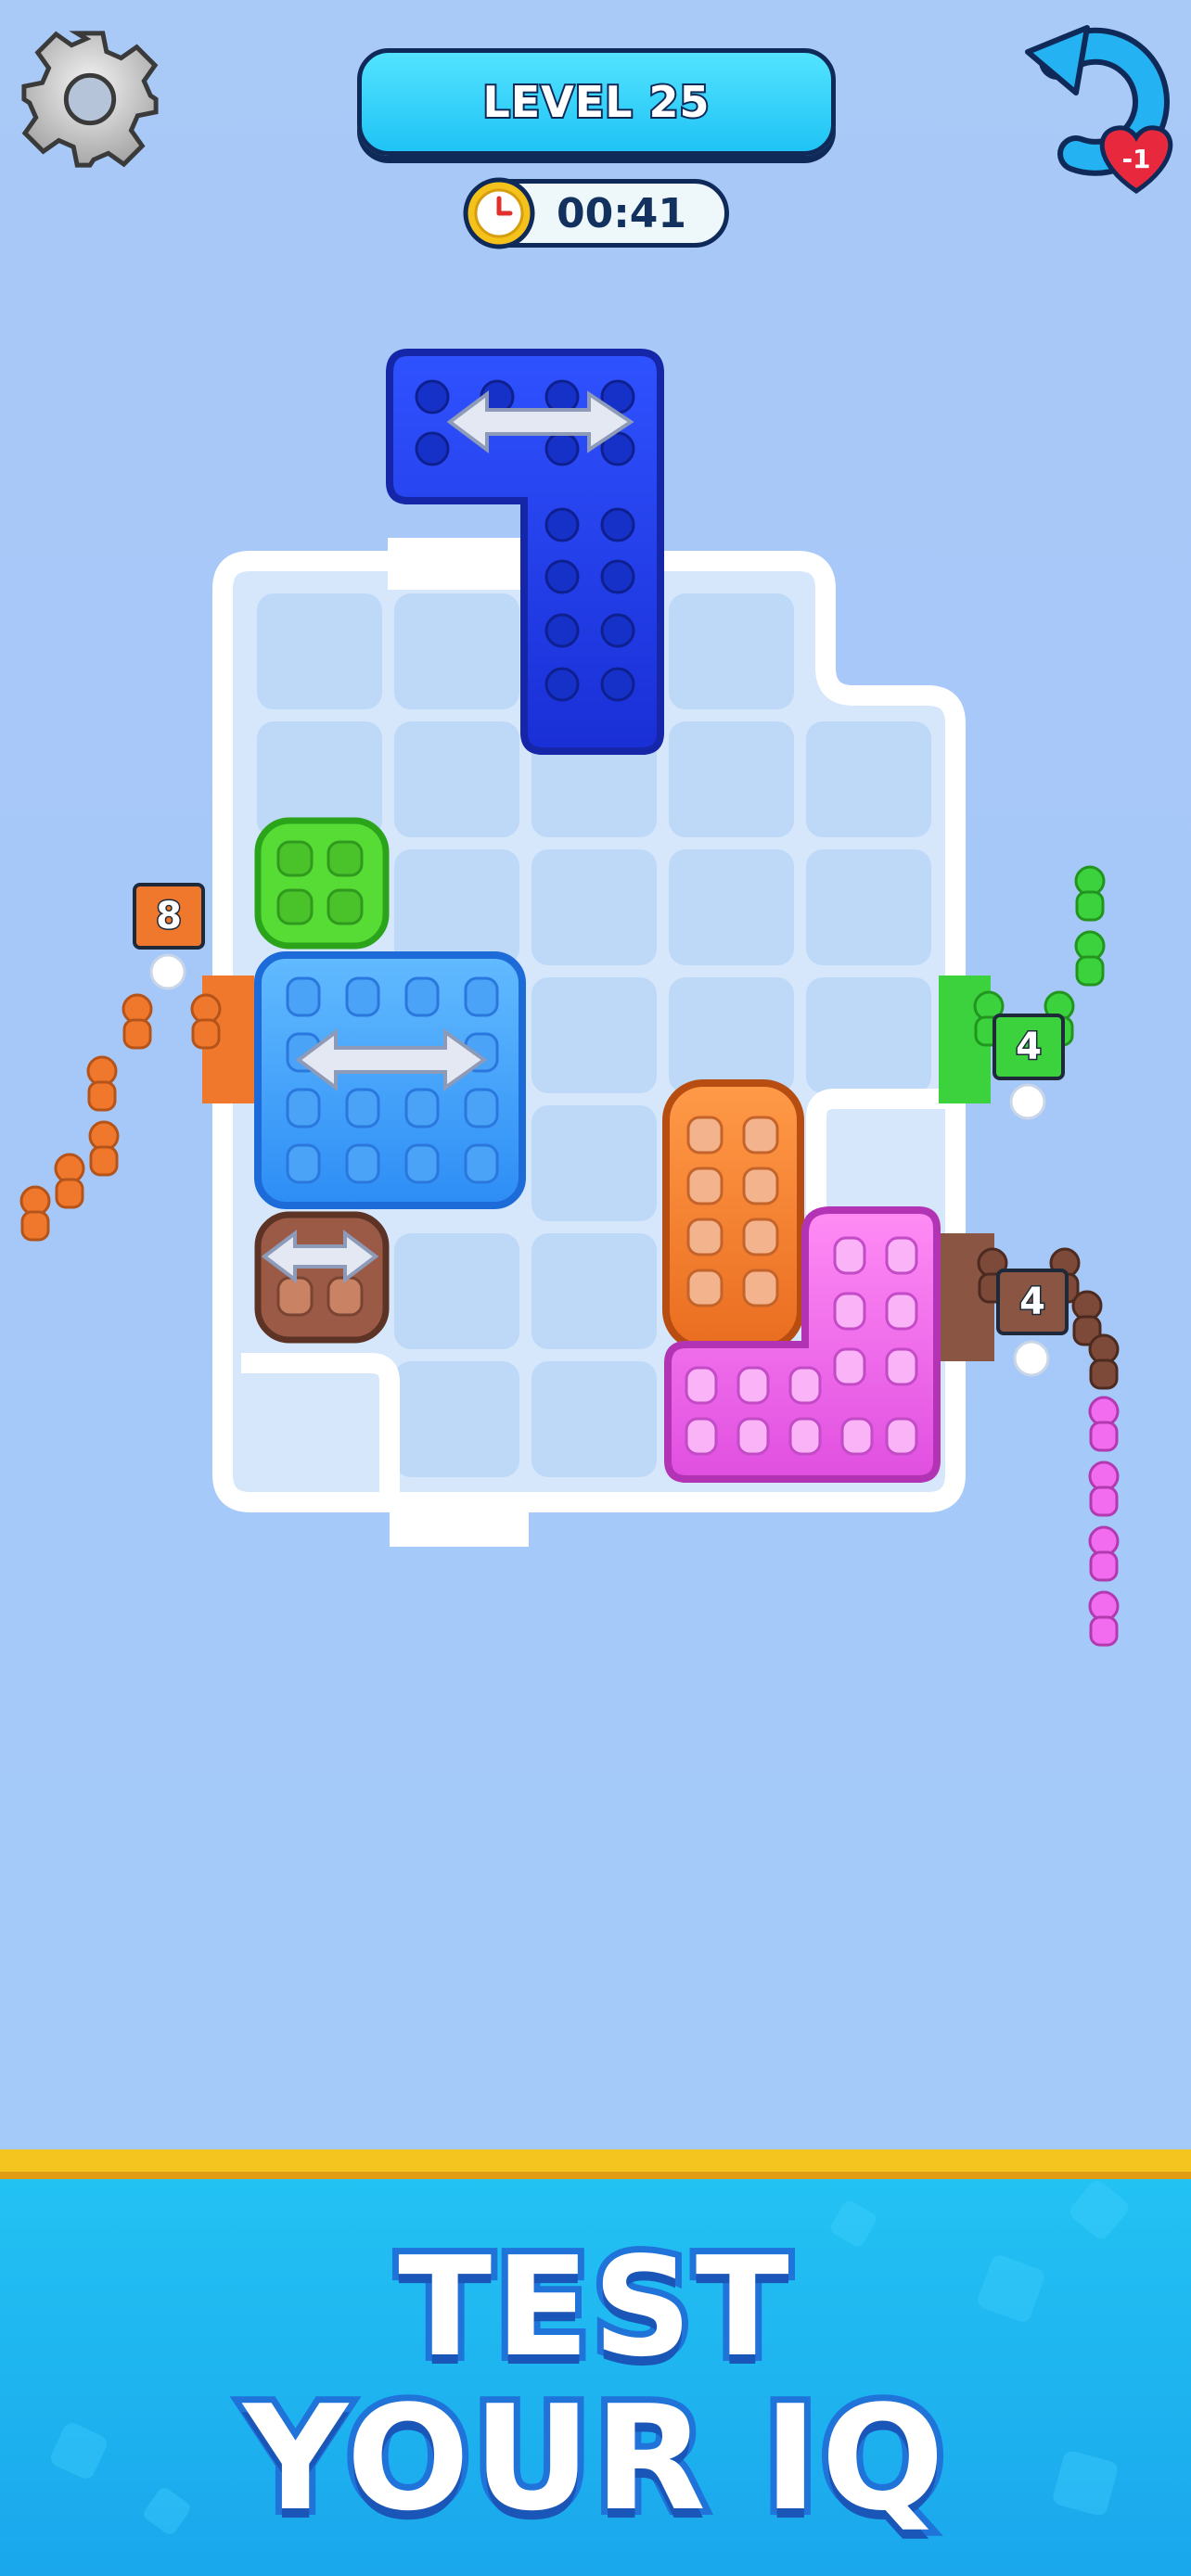 This screenshot has height=2576, width=1191. Describe the element at coordinates (1032, 1302) in the screenshot. I see `brown-crowd-count: 4` at that location.